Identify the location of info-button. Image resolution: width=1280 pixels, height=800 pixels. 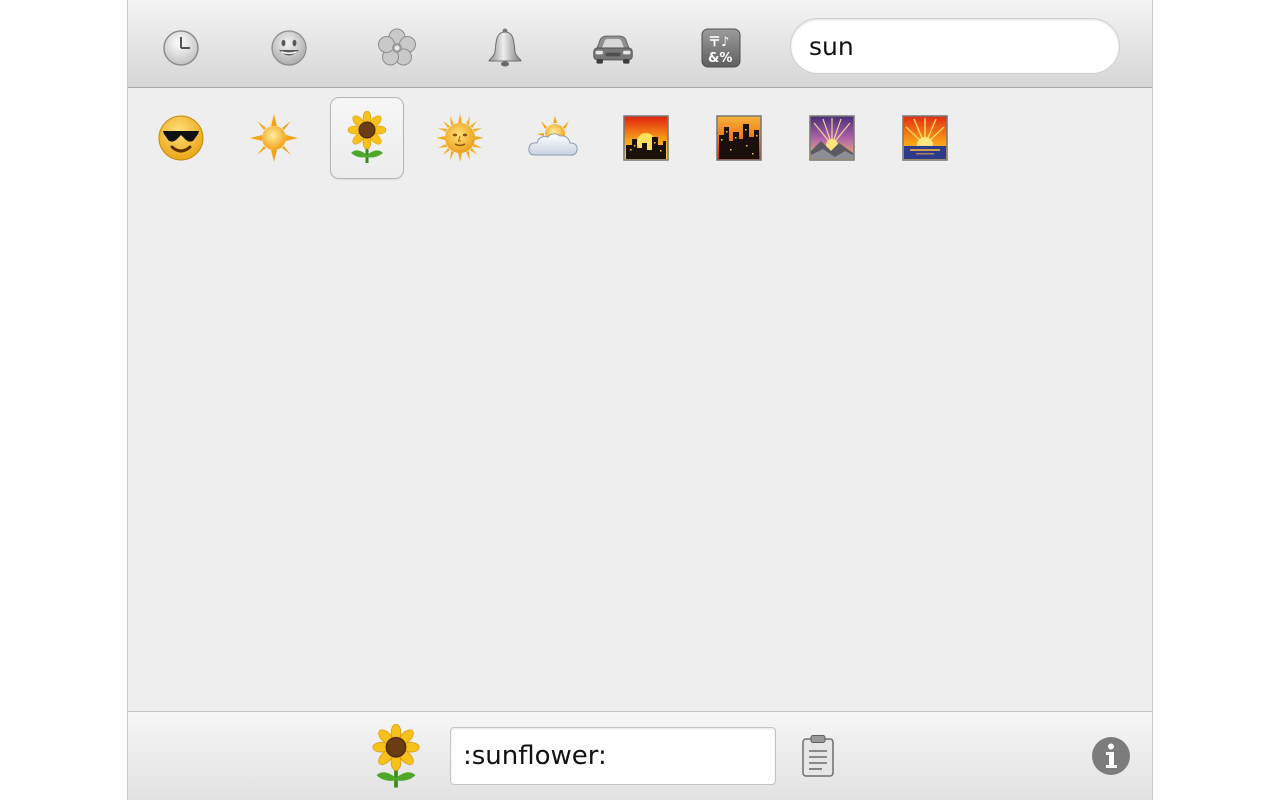
(1111, 756).